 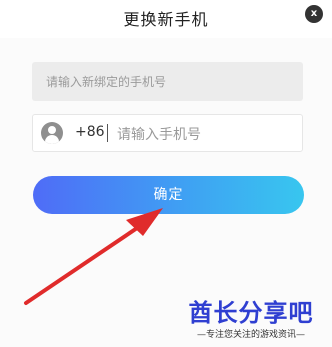 I want to click on dialog-header: 更换新手机 x, so click(x=166, y=19).